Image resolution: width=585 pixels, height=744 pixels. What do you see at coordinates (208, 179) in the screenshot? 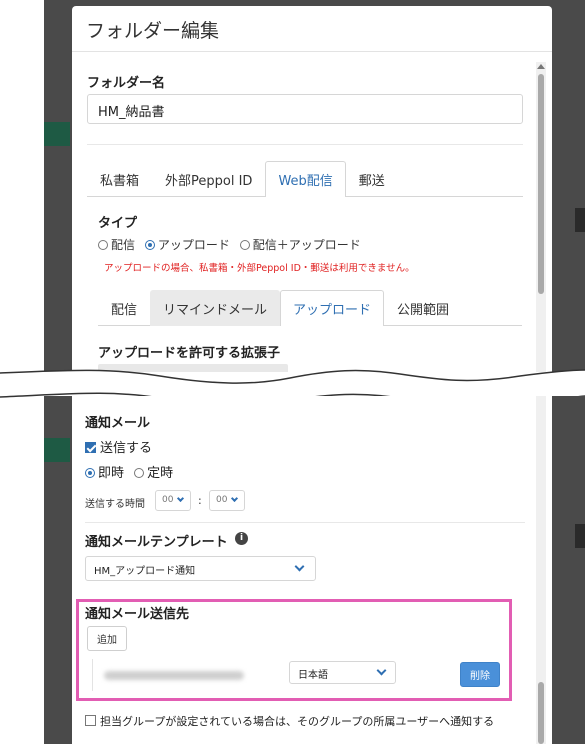
I see `tab-external-peppol: 外部Peppol ID` at bounding box center [208, 179].